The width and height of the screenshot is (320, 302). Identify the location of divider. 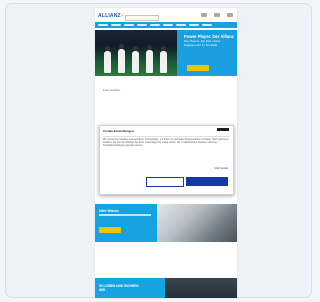
(166, 136).